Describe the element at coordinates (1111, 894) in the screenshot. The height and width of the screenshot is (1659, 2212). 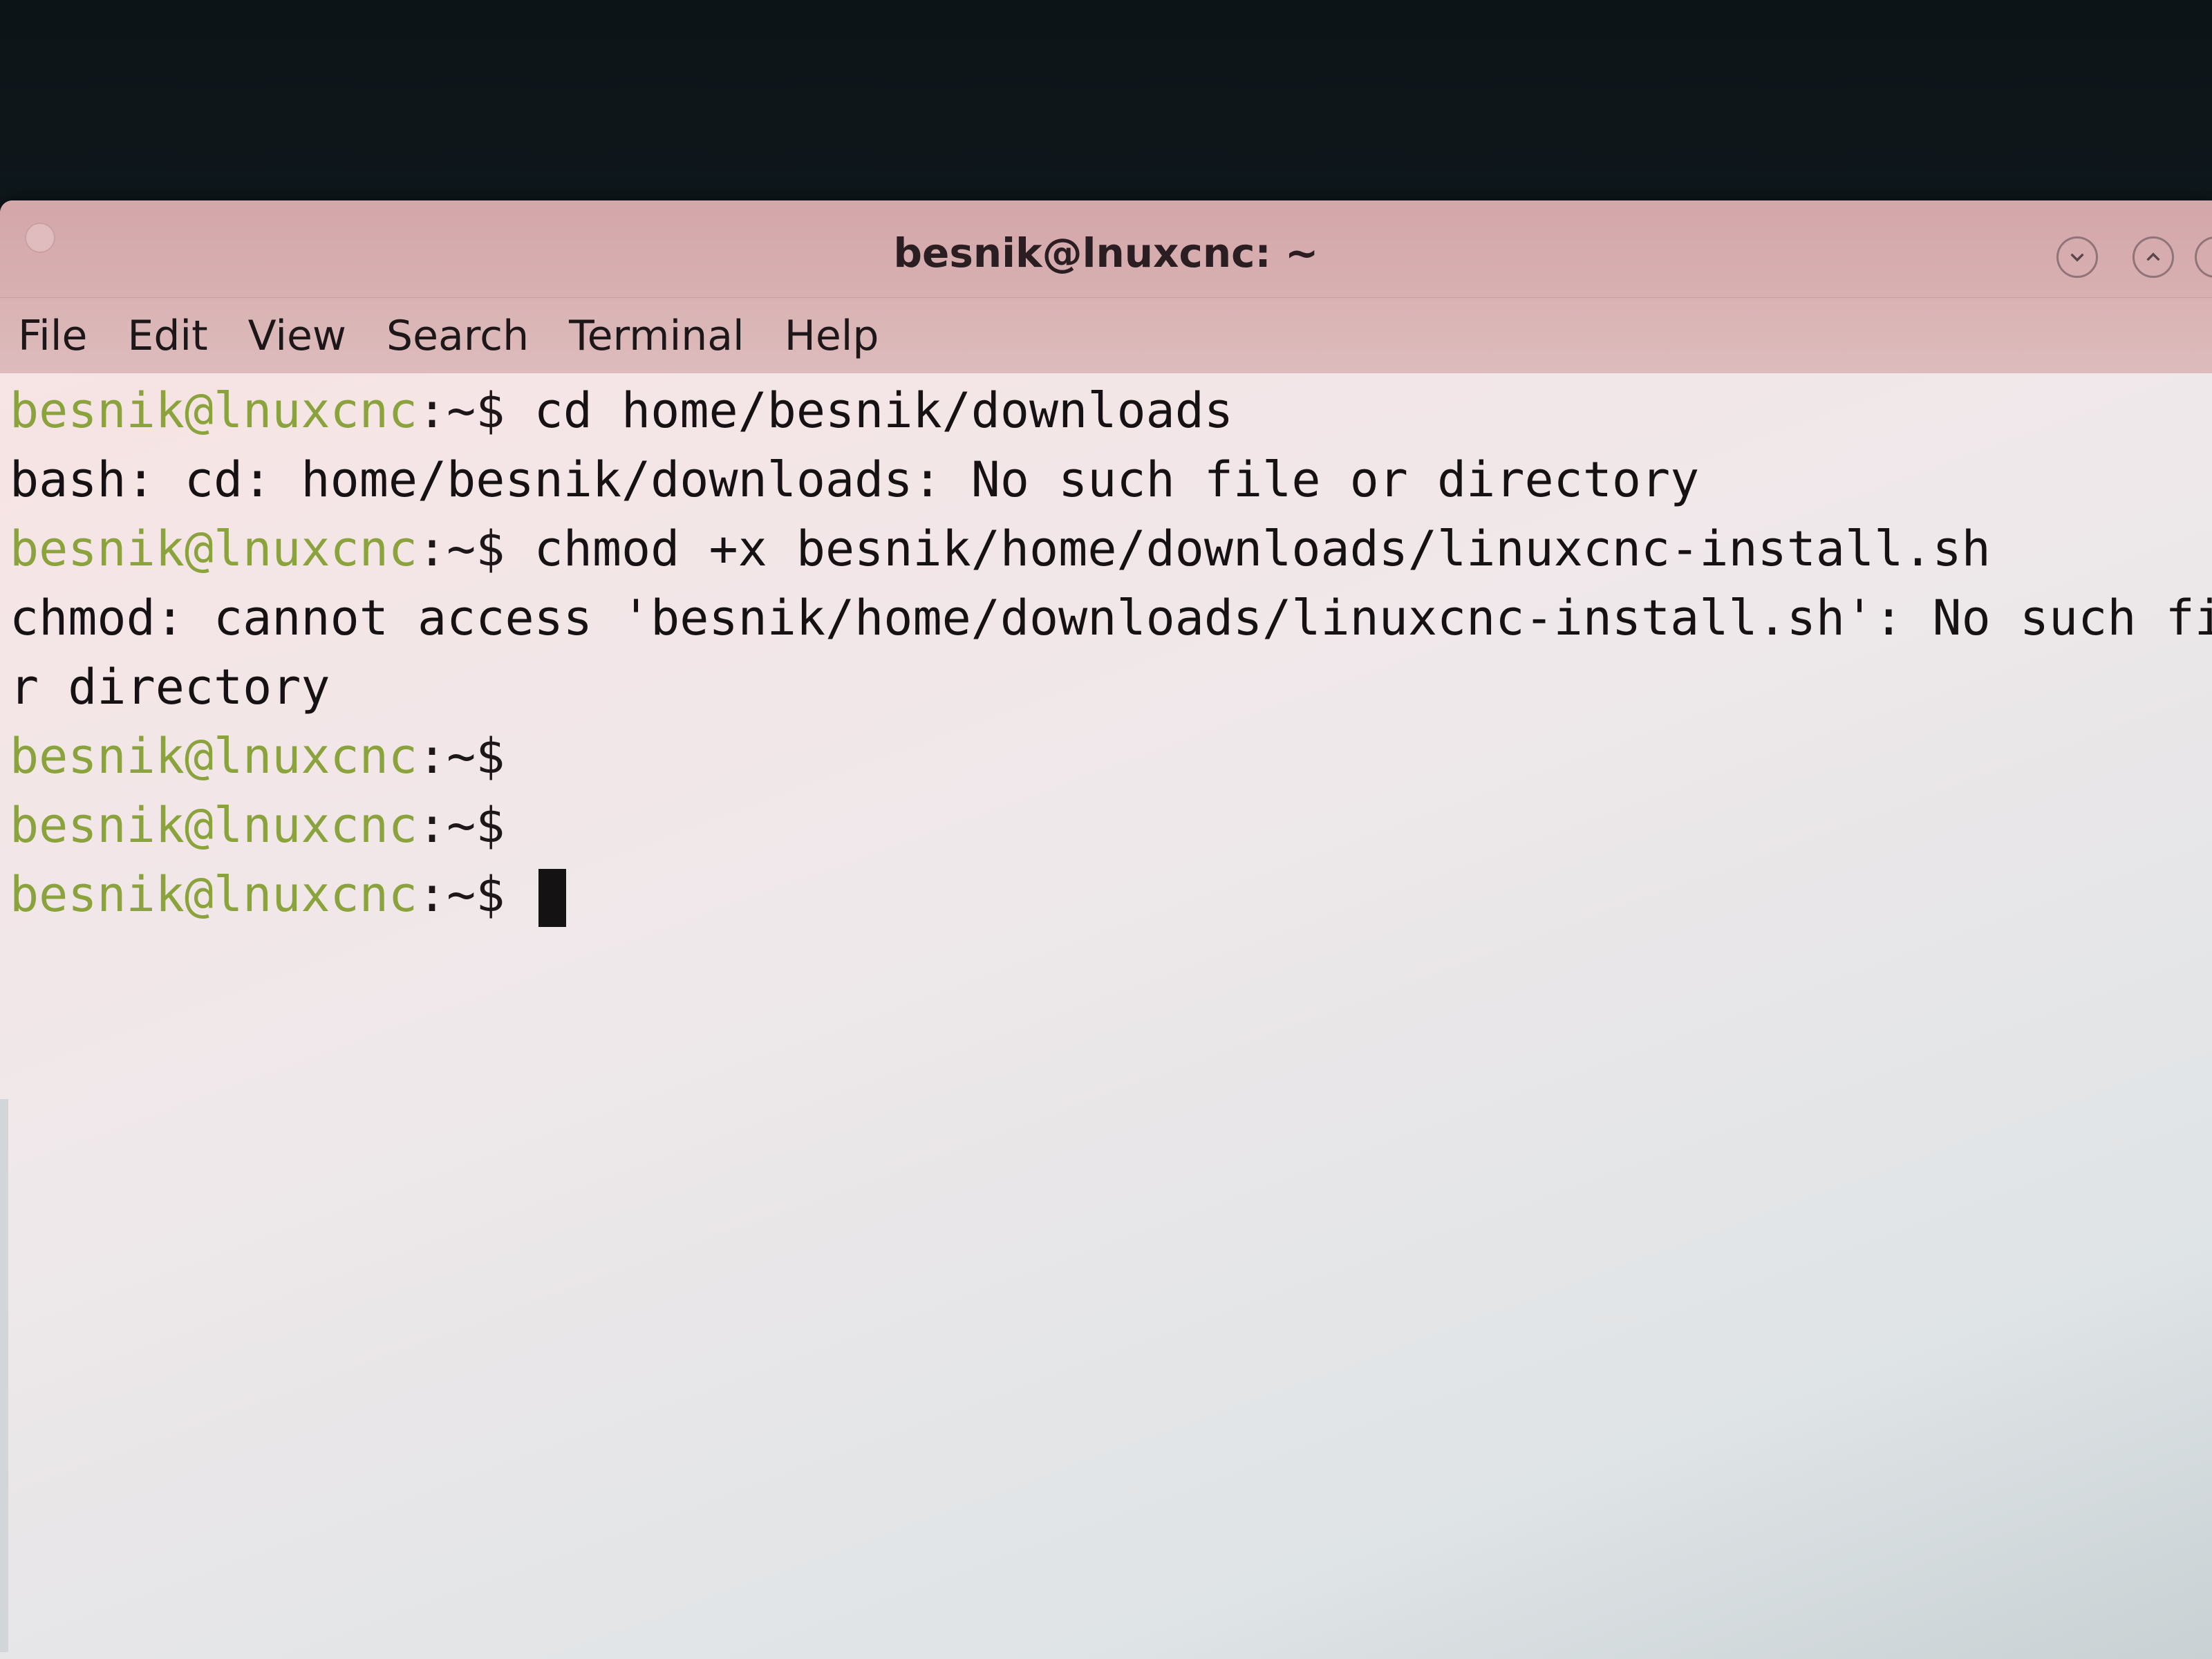
I see `terminal-line-active: besnik@lnuxcnc:~$` at that location.